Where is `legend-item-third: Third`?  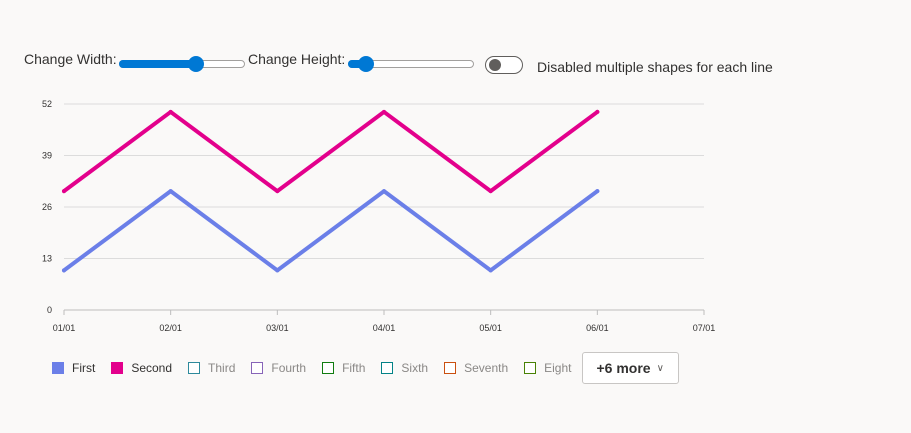 legend-item-third: Third is located at coordinates (211, 368).